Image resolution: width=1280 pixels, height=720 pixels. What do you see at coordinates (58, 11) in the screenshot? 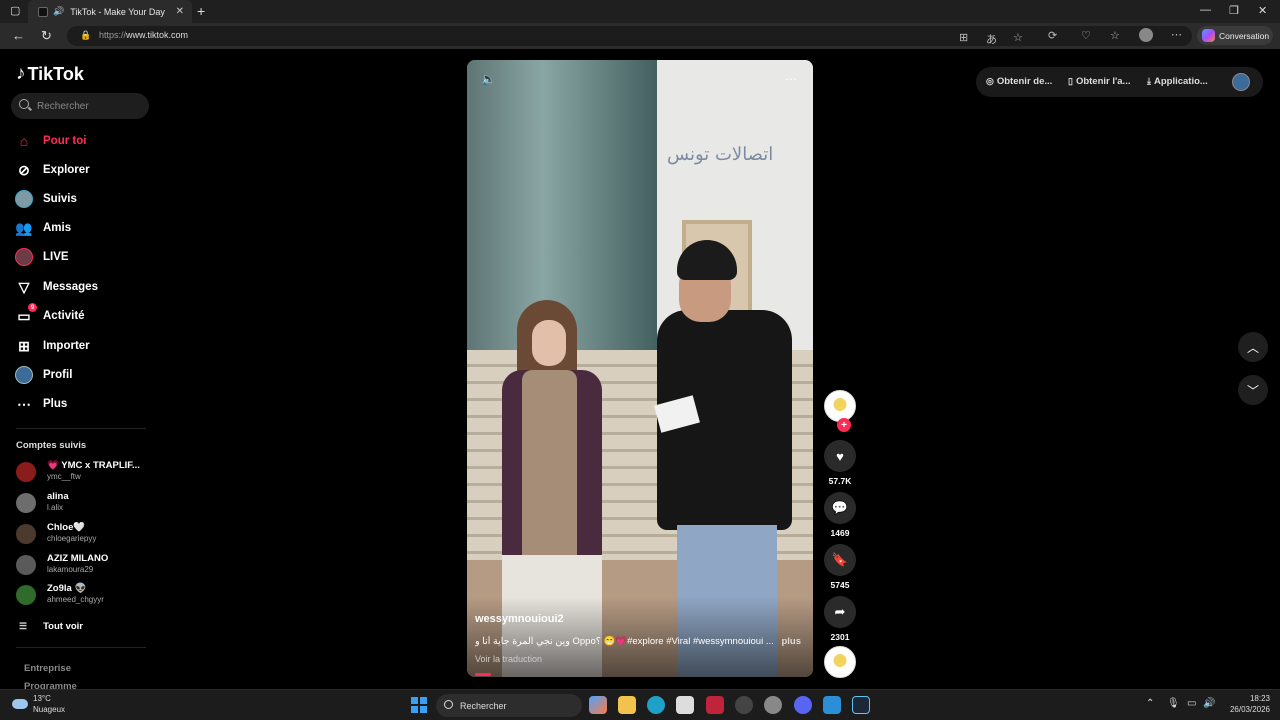
I see `speaker-icon: 🔊` at bounding box center [58, 11].